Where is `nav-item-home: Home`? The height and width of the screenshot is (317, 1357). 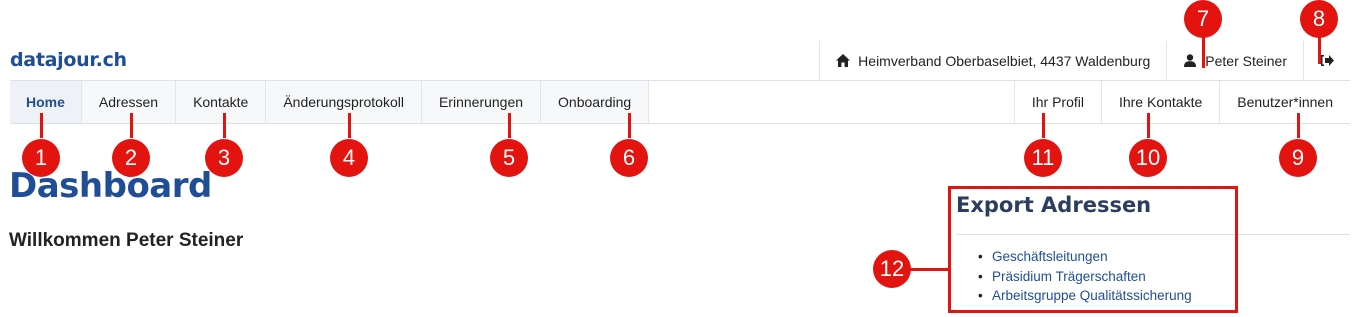
nav-item-home: Home is located at coordinates (46, 102).